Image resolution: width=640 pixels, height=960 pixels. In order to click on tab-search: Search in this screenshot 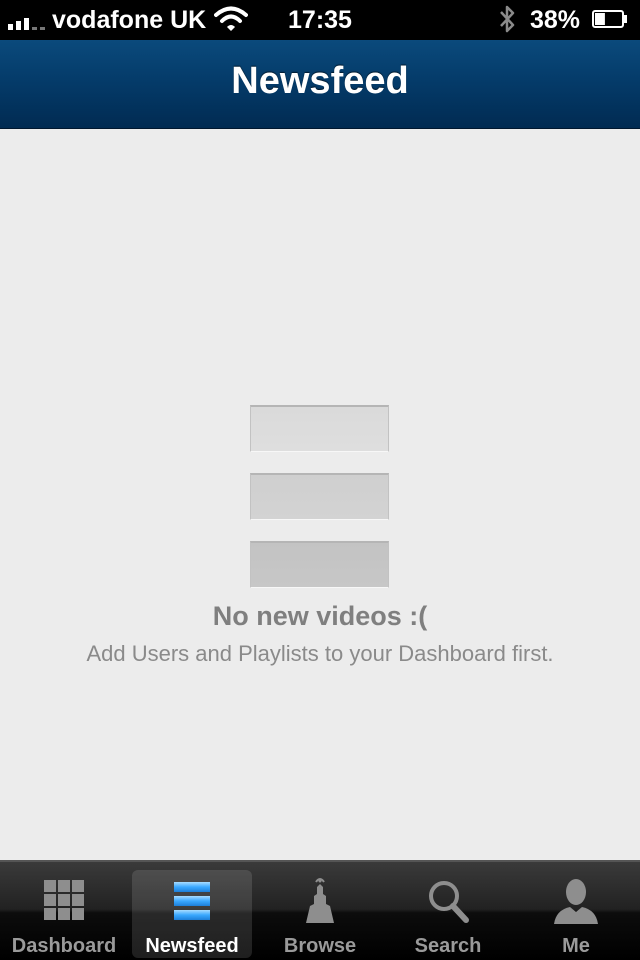, I will do `click(448, 914)`.